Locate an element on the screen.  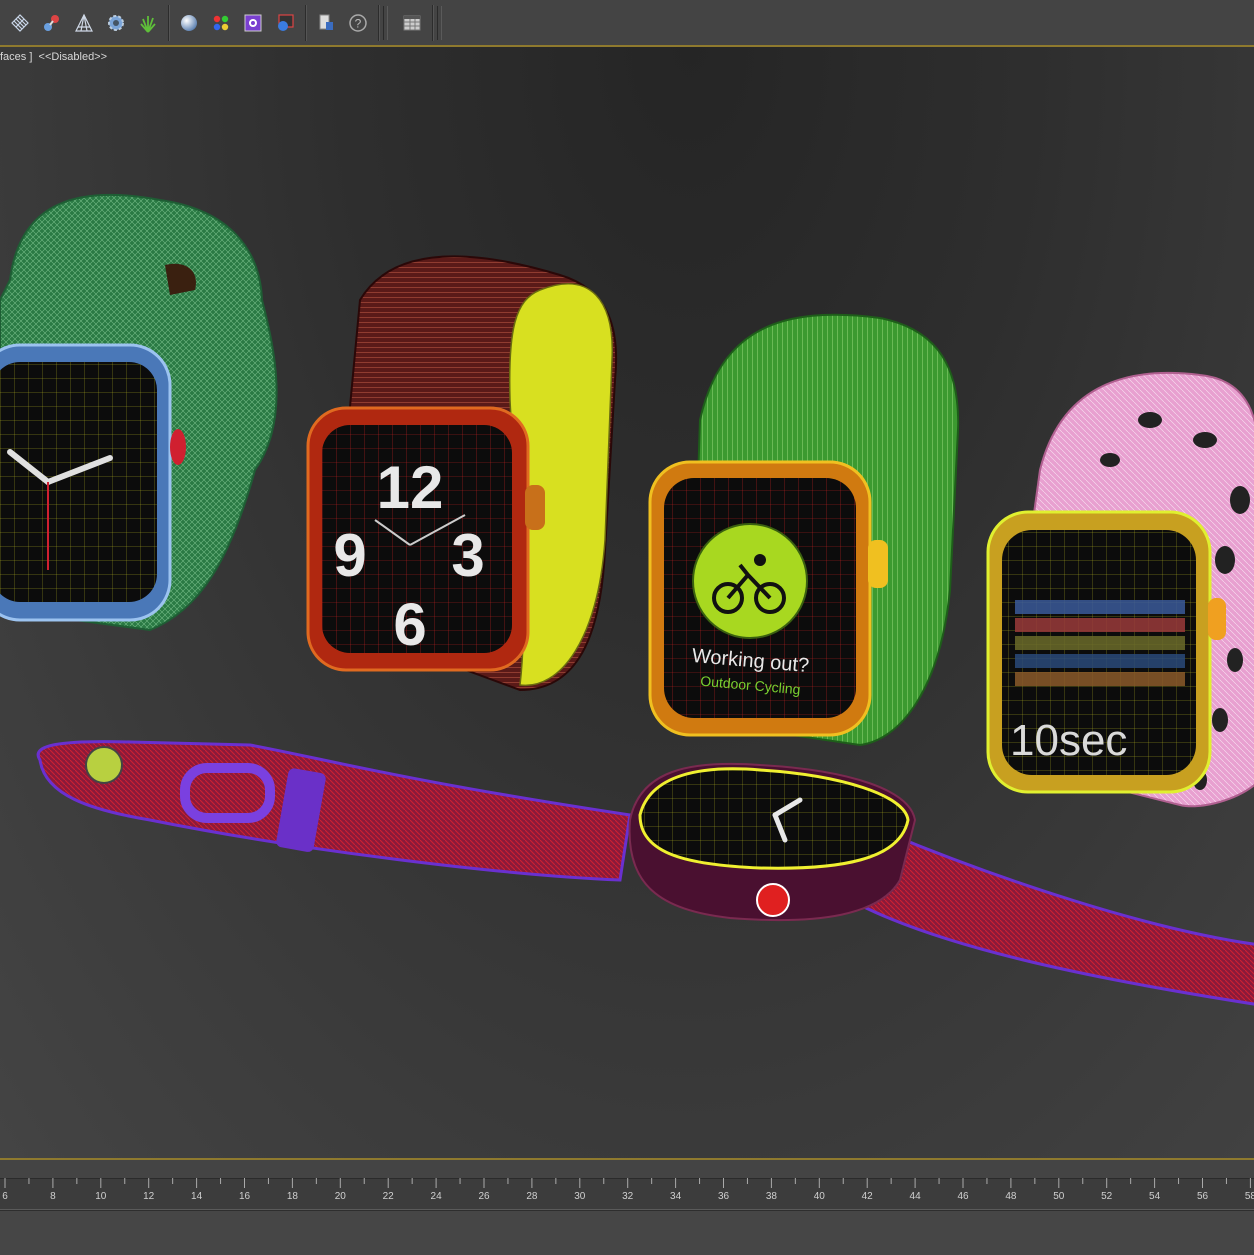
timeline-tick-label: 6 is located at coordinates (5, 1196).